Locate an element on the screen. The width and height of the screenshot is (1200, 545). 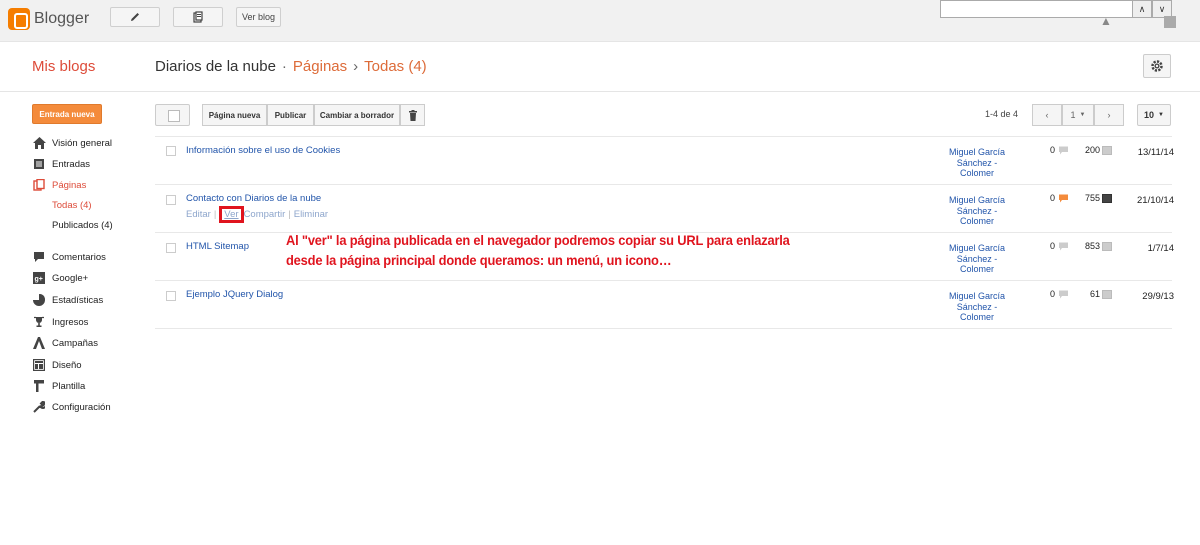
breadcrumb-pages: Páginas is located at coordinates (320, 66).